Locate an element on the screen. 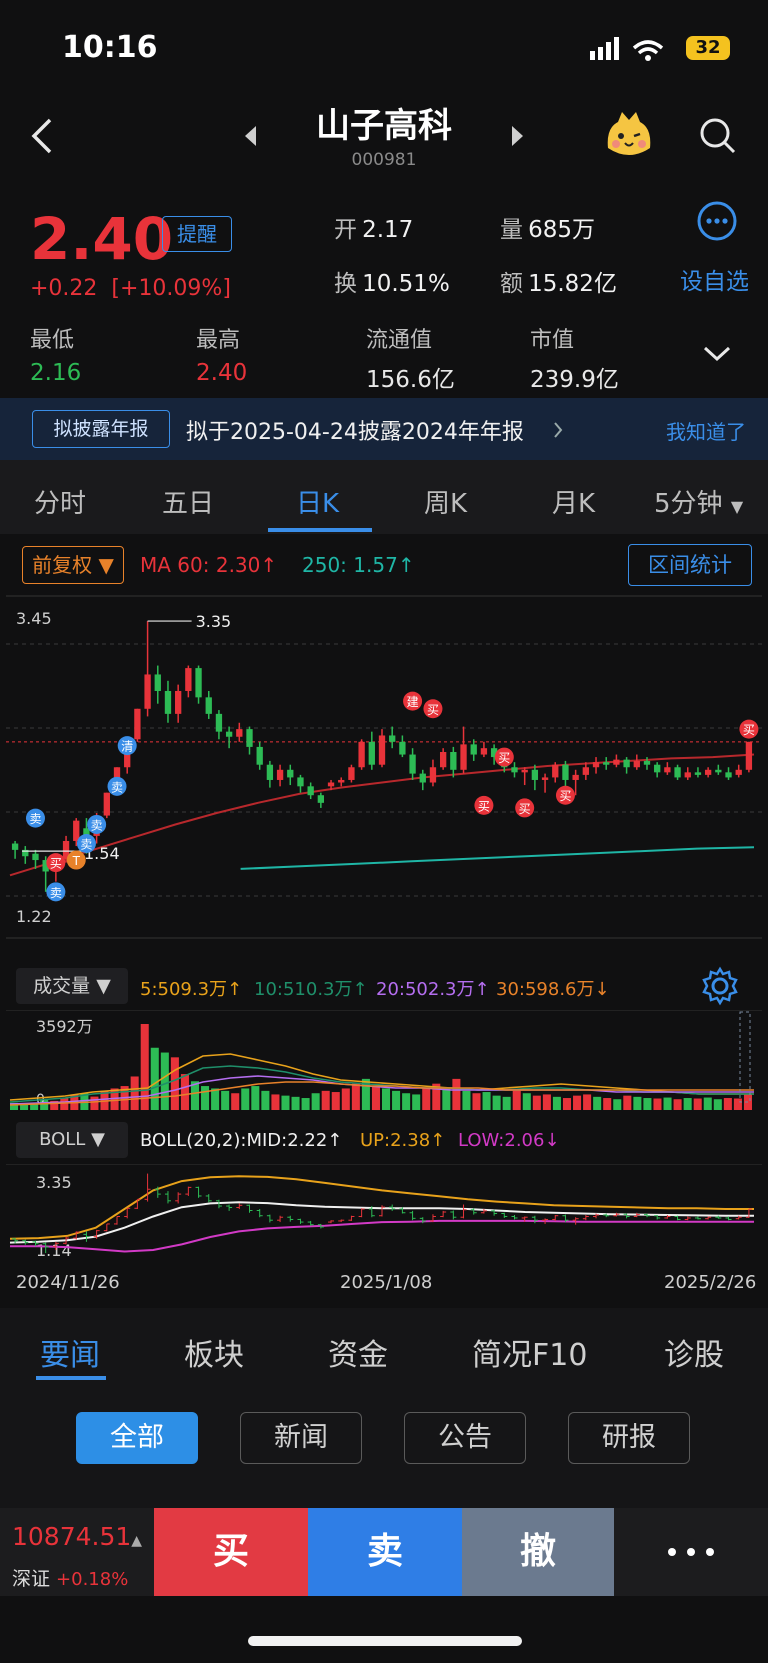 The width and height of the screenshot is (768, 1663). next-stock-icon is located at coordinates (517, 136).